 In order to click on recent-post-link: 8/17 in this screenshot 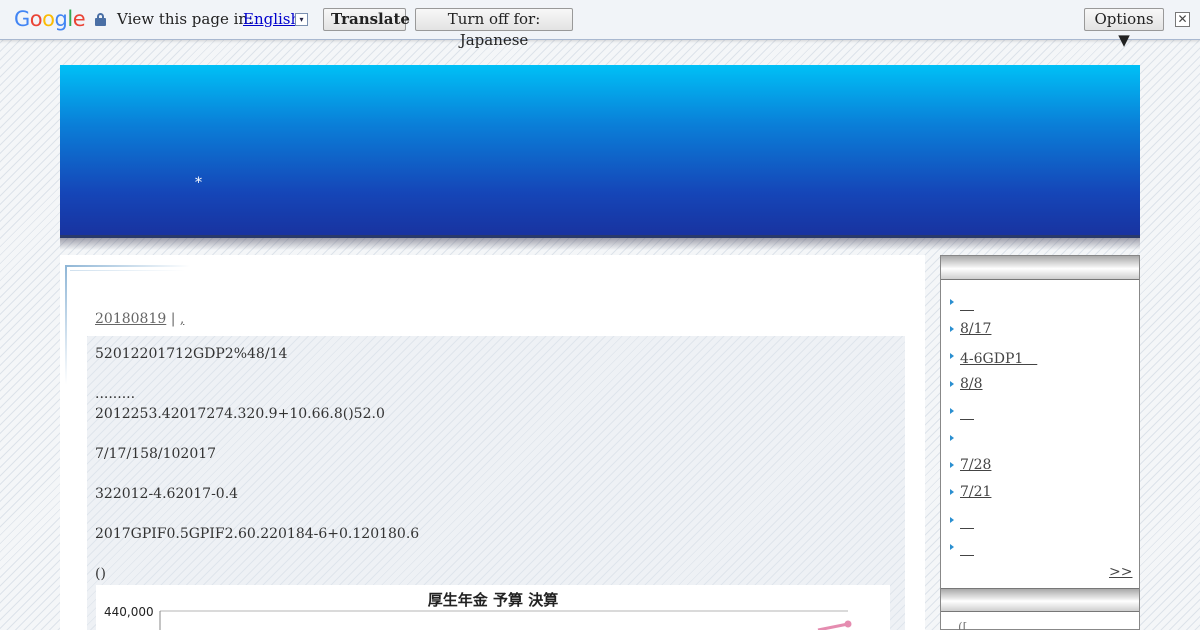, I will do `click(975, 329)`.